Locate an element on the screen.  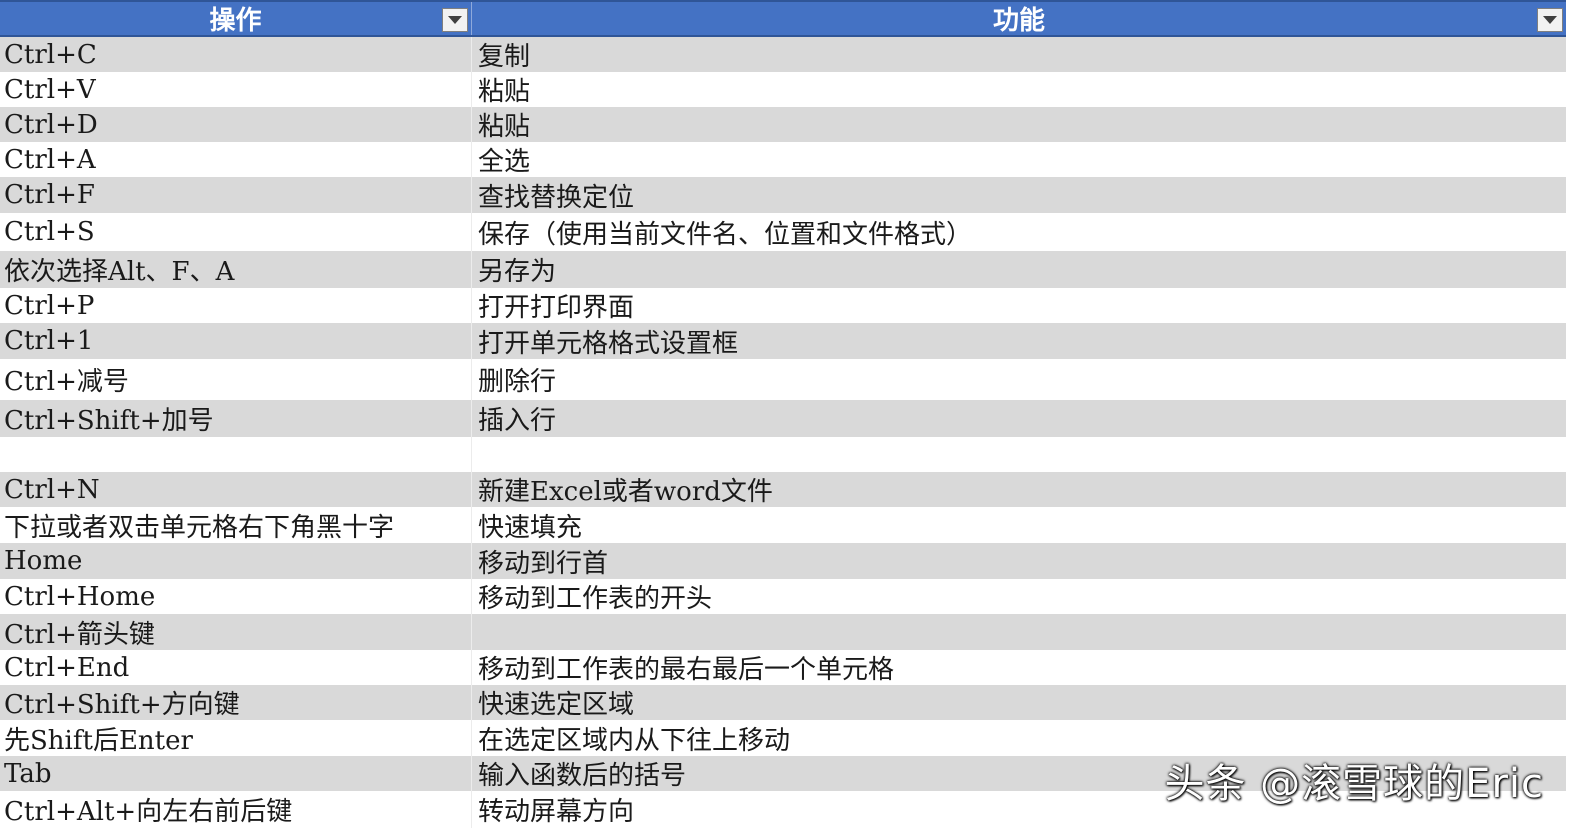
function-cell: 另存为 is located at coordinates (1019, 269).